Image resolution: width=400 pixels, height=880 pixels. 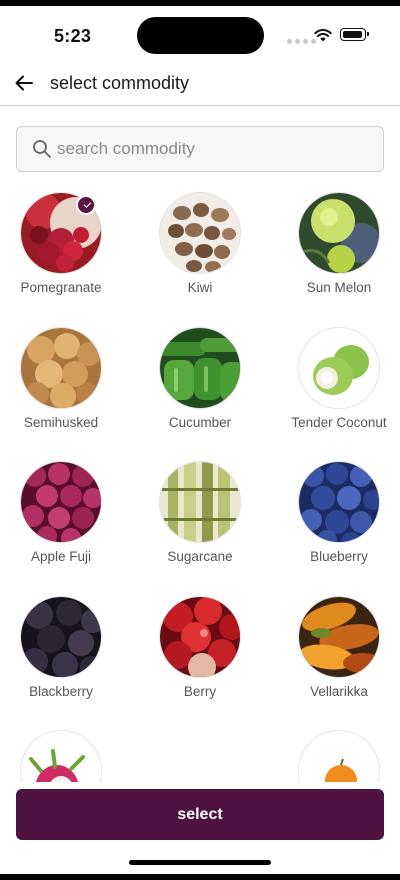 What do you see at coordinates (339, 233) in the screenshot?
I see `sun-melon-image` at bounding box center [339, 233].